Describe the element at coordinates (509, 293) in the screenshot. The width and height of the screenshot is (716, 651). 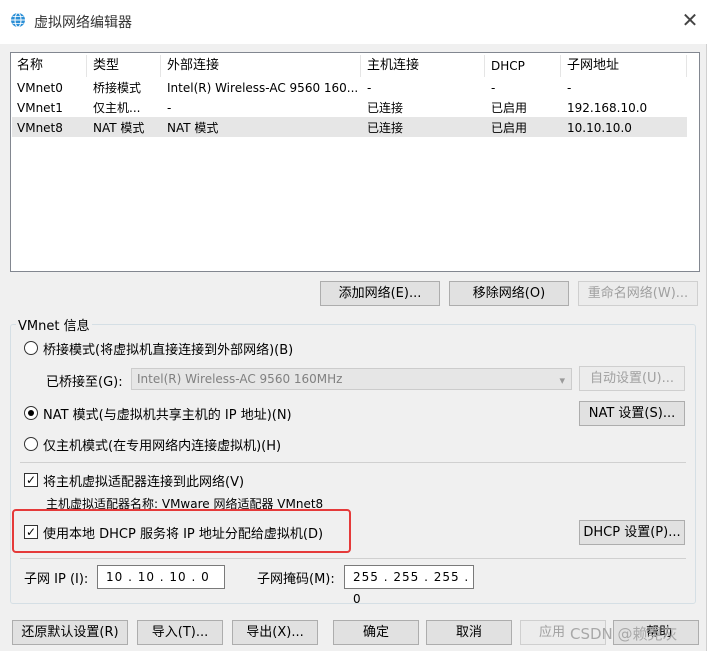
I see `remove-network-button: 移除网络(O)` at that location.